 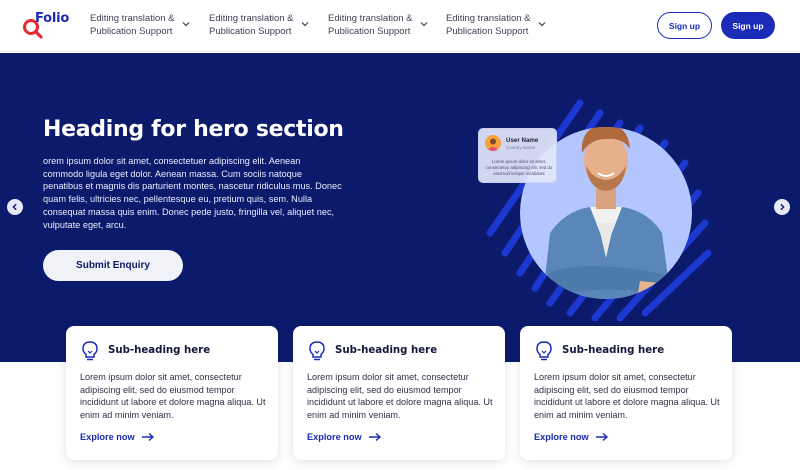 What do you see at coordinates (193, 129) in the screenshot?
I see `hero-title: Heading for hero section` at bounding box center [193, 129].